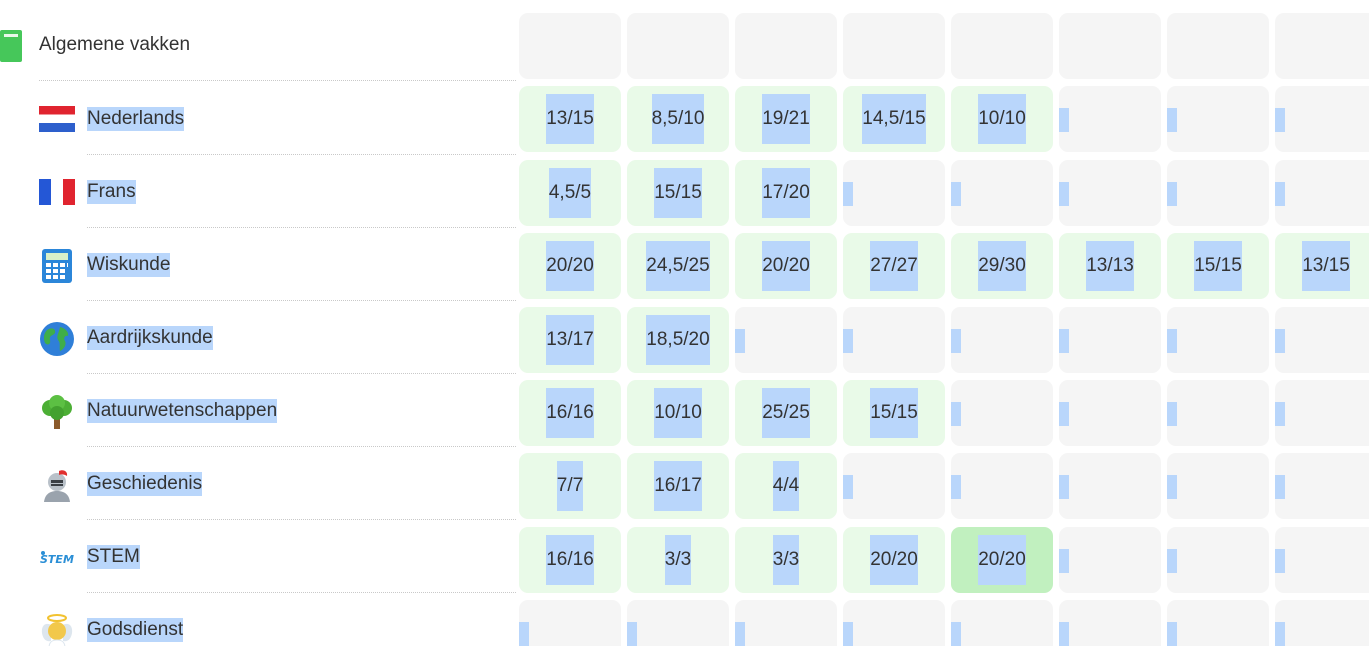  I want to click on score-value: 20/20, so click(570, 266).